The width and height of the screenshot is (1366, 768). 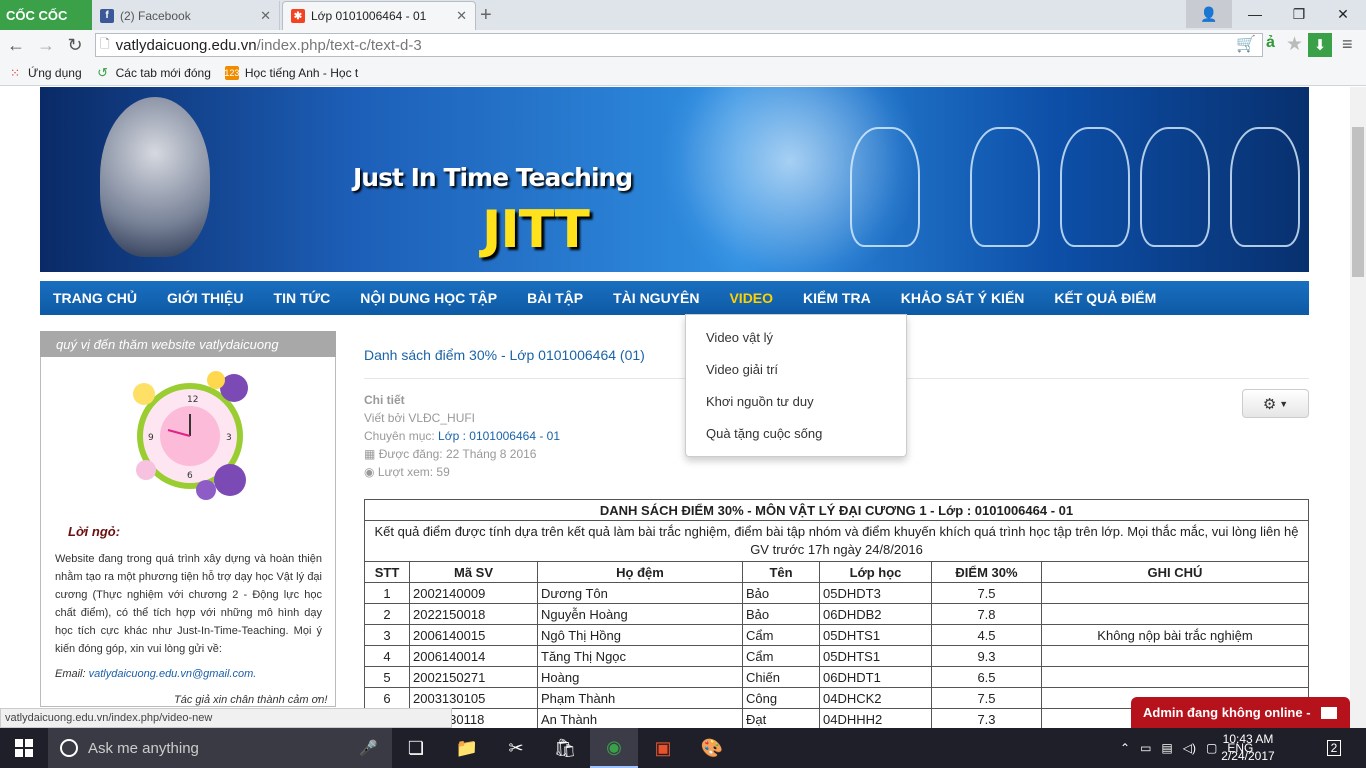 What do you see at coordinates (387, 677) in the screenshot?
I see `cell-stt: 5` at bounding box center [387, 677].